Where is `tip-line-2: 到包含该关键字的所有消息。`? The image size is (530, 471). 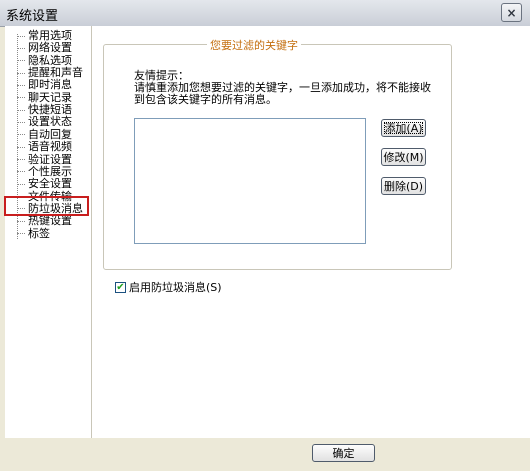
tip-line-2: 到包含该关键字的所有消息。 is located at coordinates (205, 99).